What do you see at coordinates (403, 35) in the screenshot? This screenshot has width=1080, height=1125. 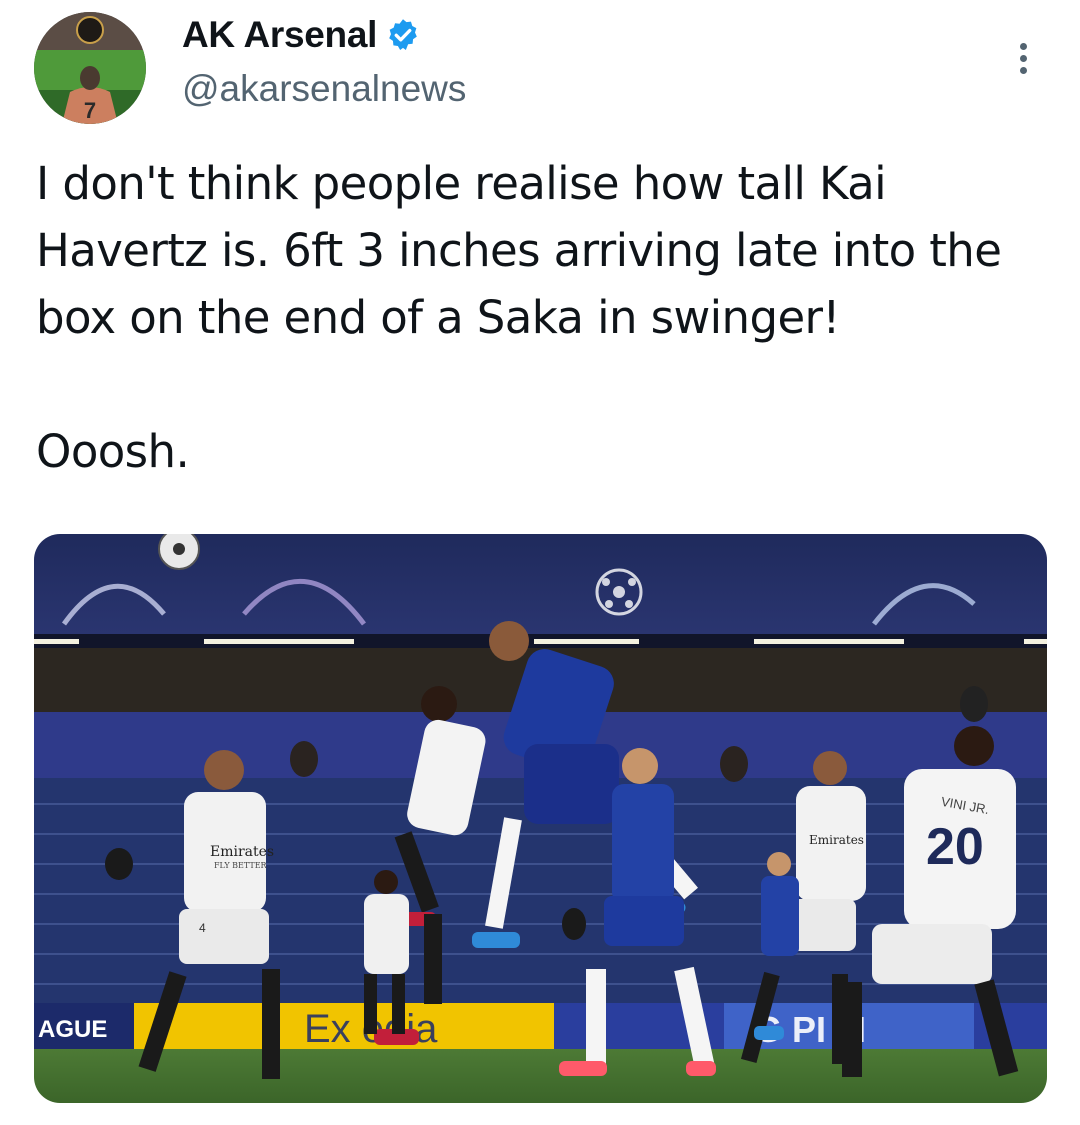 I see `verified-badge-icon` at bounding box center [403, 35].